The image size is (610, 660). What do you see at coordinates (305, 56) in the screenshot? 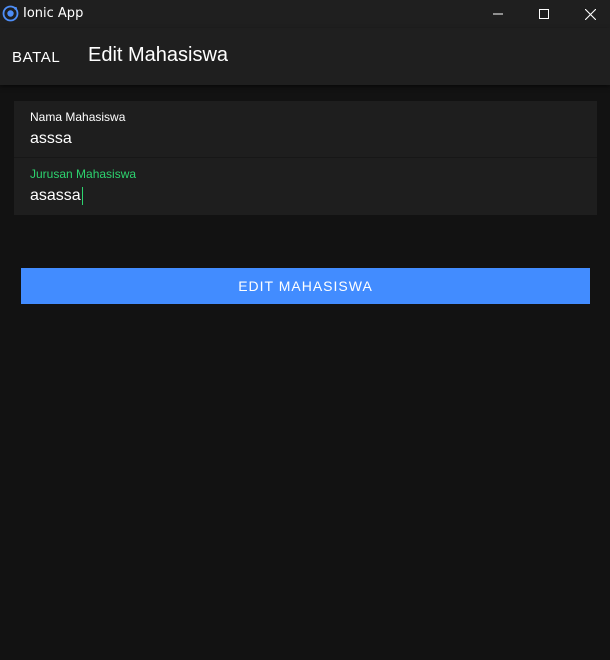
I see `app-header: BATAL Edit Mahasiswa` at bounding box center [305, 56].